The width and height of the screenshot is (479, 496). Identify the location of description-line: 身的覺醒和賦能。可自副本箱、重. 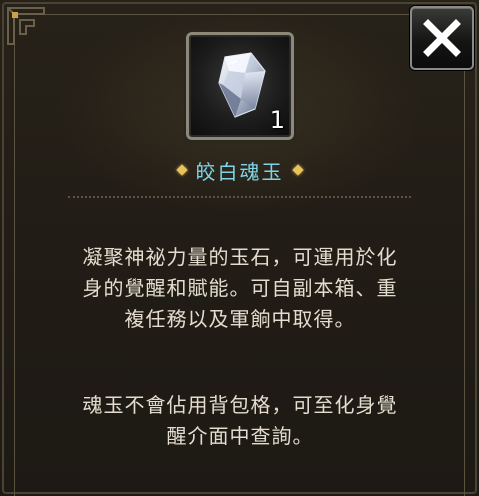
(240, 288).